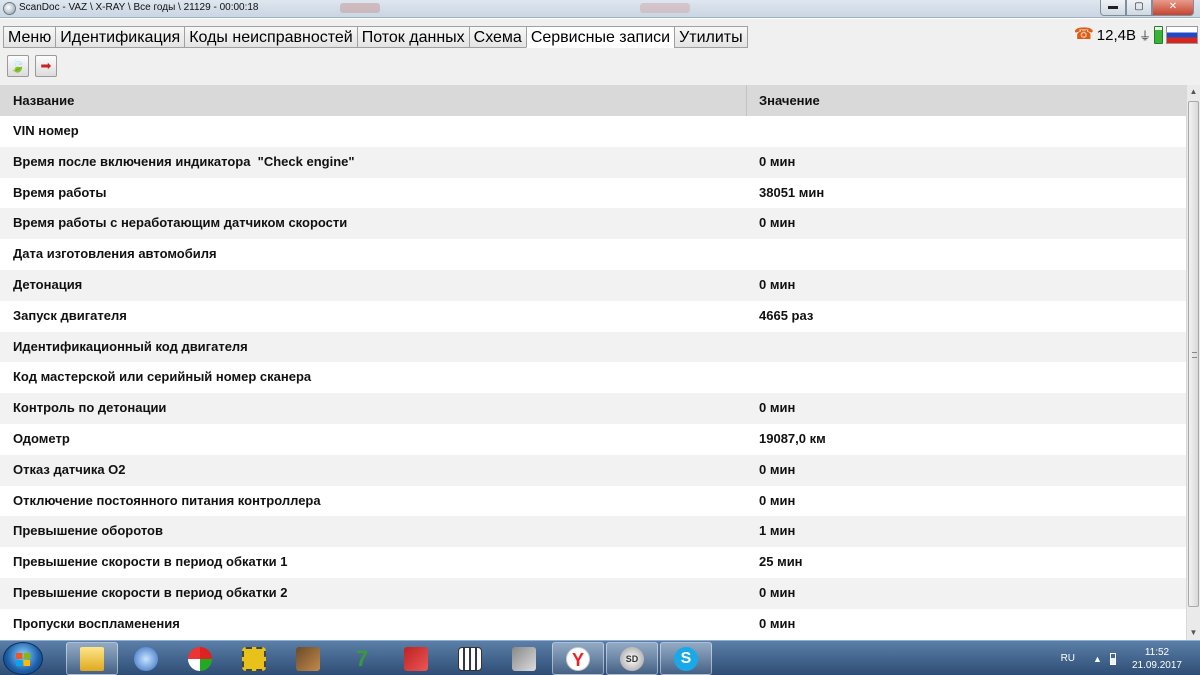 The height and width of the screenshot is (675, 1200). I want to click on taskbar-app-ecu-chip, so click(308, 658).